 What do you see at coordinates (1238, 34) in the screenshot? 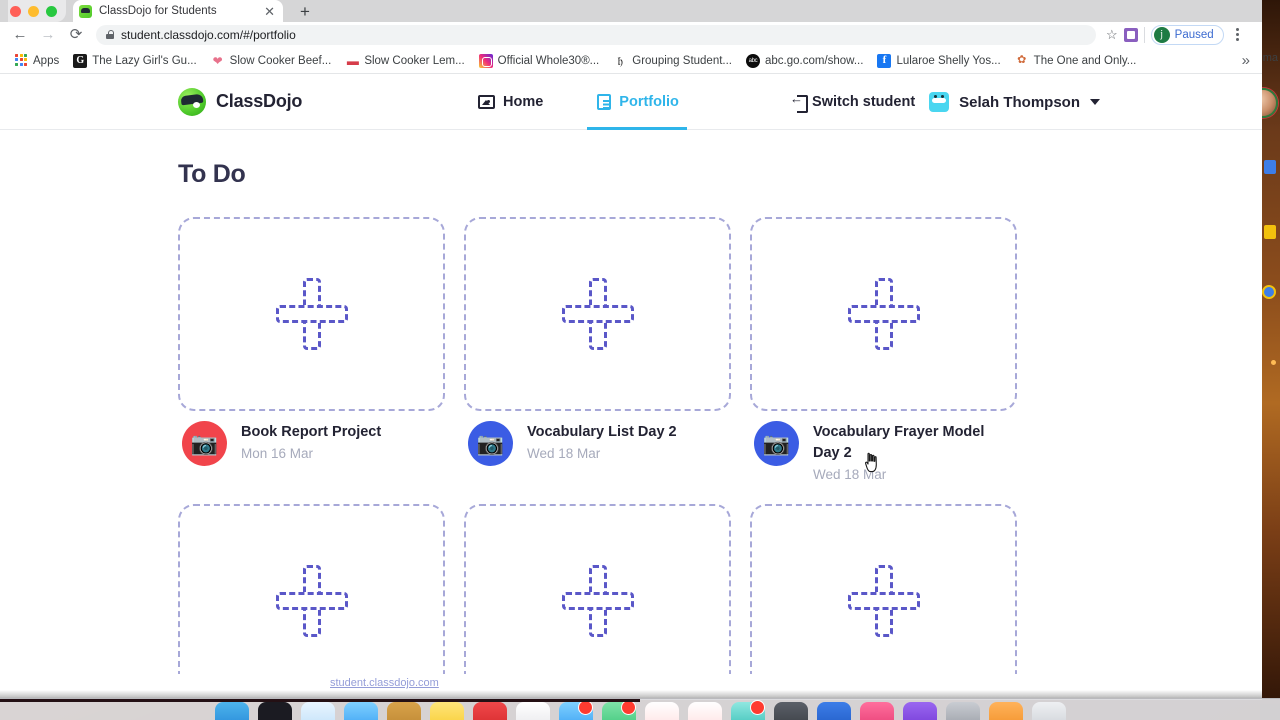
I see `chrome-menu-button` at bounding box center [1238, 34].